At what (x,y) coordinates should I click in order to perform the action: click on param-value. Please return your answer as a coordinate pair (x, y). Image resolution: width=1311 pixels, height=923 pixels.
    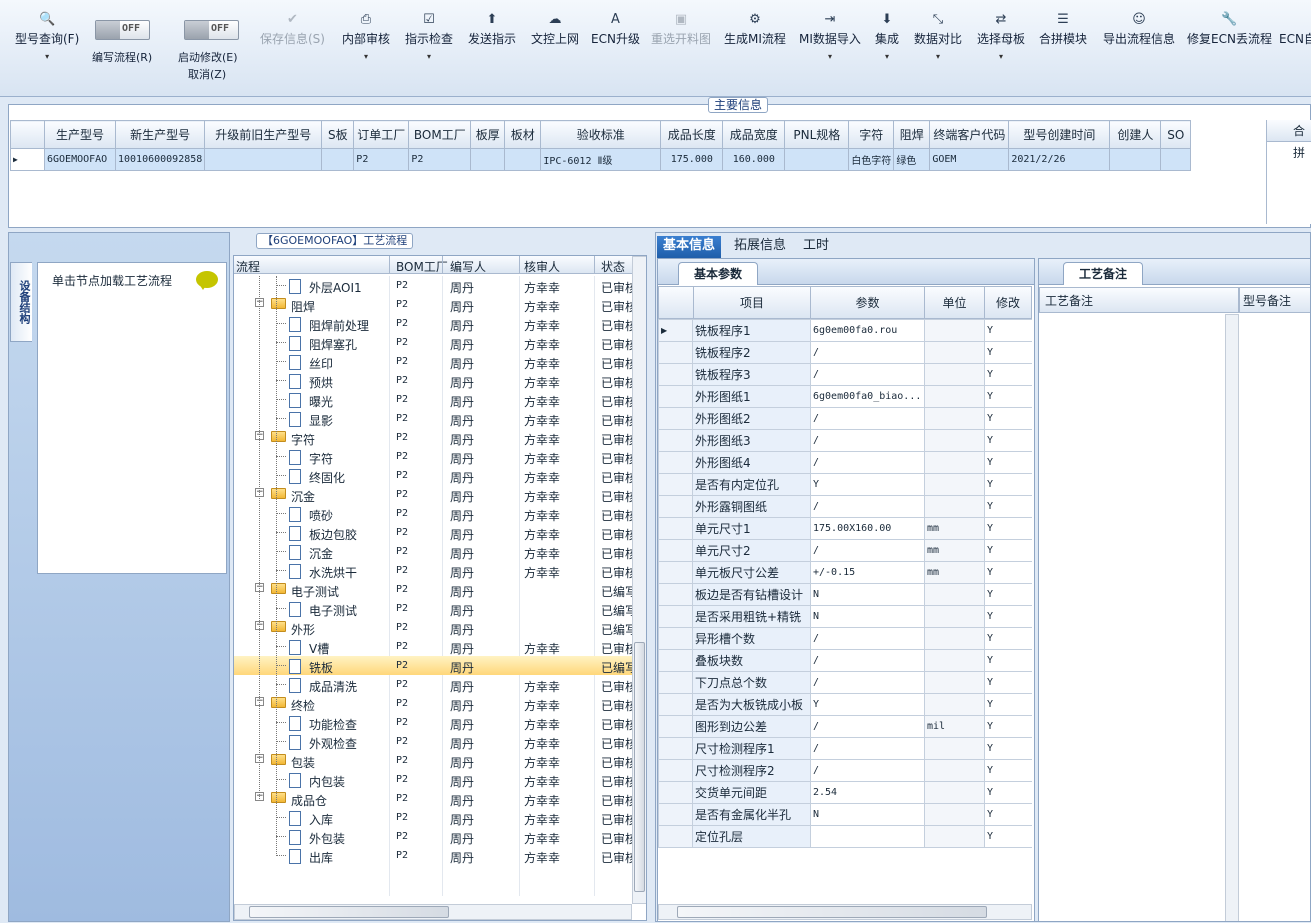
    Looking at the image, I should click on (867, 836).